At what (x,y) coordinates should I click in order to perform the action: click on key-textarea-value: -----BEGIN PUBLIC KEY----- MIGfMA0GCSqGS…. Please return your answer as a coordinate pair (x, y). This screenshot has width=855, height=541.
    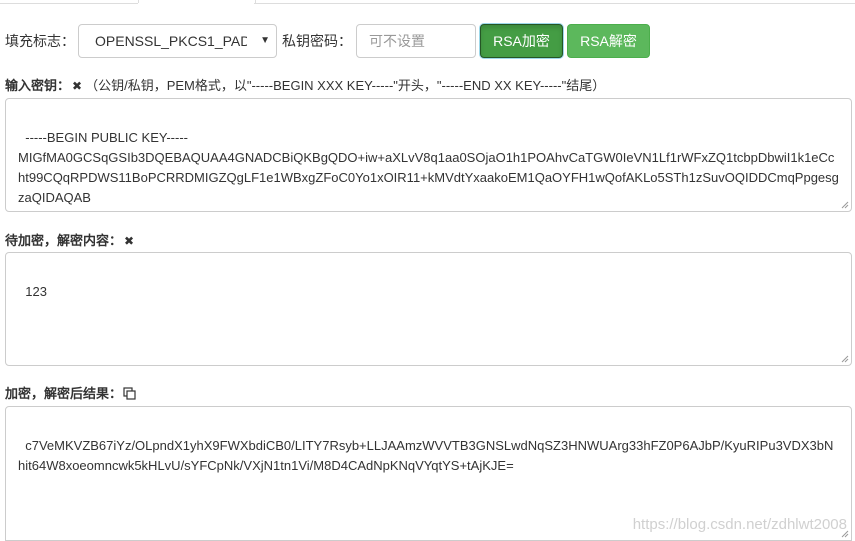
    Looking at the image, I should click on (428, 170).